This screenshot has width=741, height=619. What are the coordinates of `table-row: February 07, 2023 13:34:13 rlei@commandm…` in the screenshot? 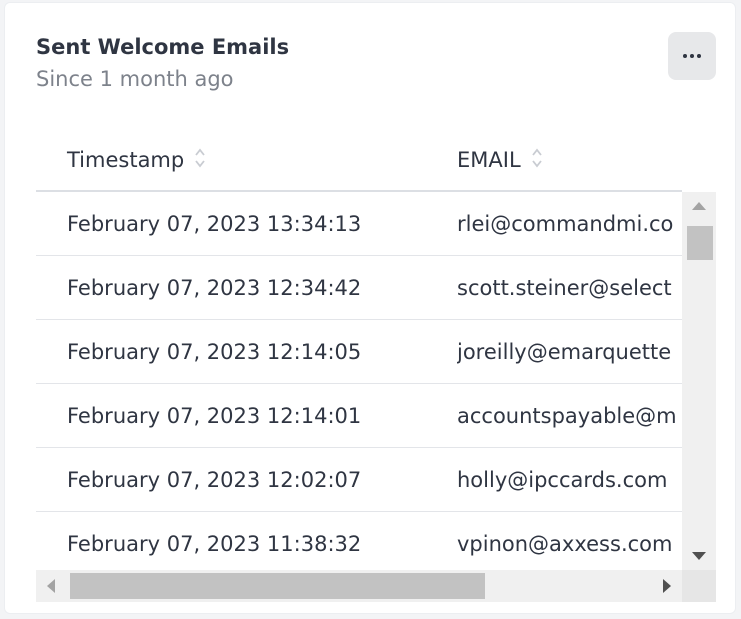 It's located at (359, 224).